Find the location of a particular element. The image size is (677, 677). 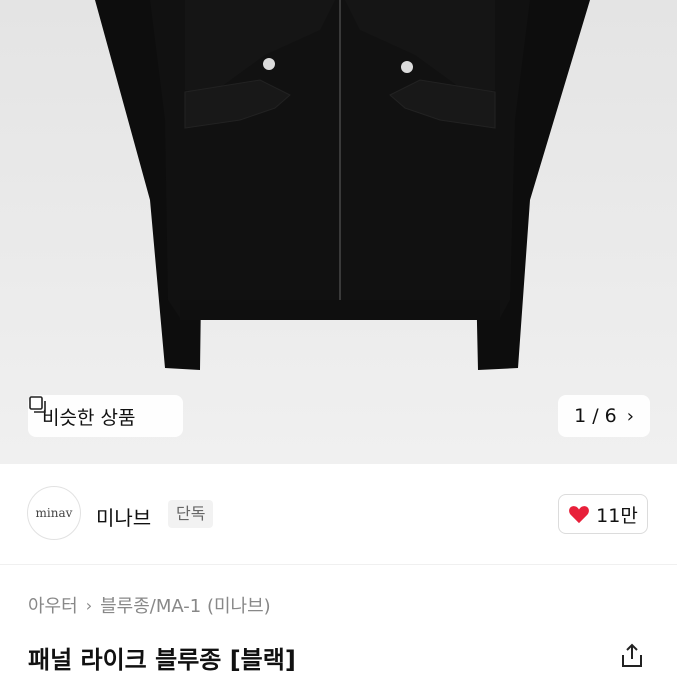

similar-products-button: 비슷한 상품 is located at coordinates (105, 416).